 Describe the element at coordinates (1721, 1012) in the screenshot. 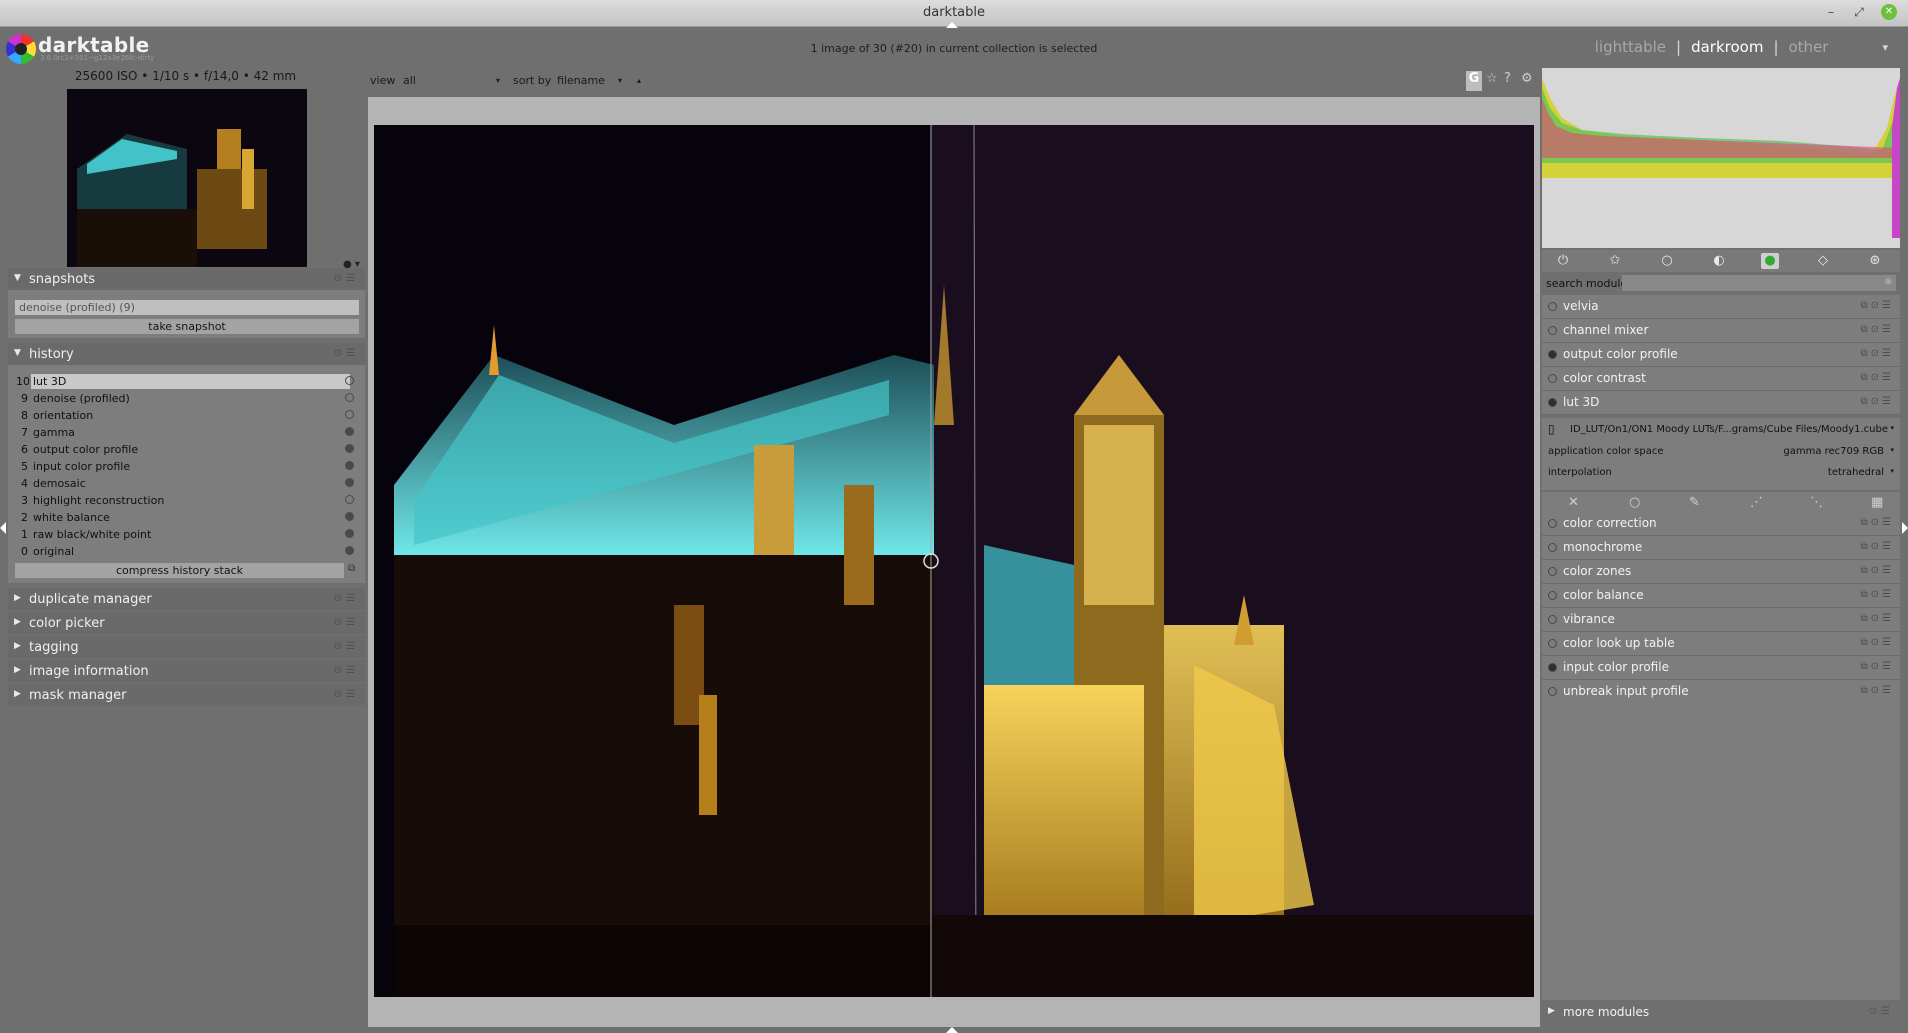

I see `more-modules-header: ▶ more modules ⊙☰` at that location.